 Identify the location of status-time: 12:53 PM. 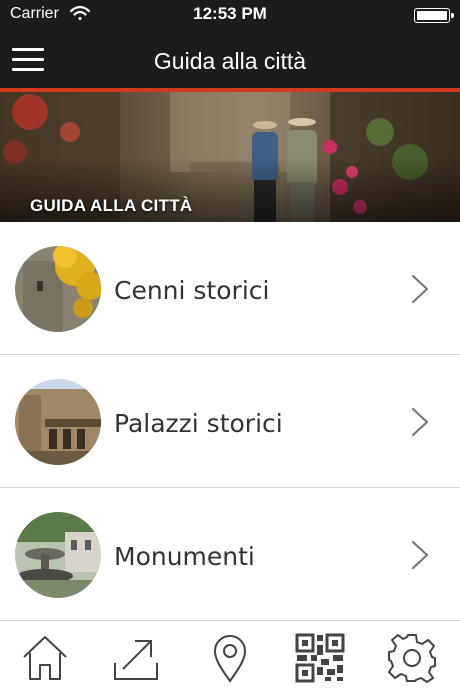
(230, 13).